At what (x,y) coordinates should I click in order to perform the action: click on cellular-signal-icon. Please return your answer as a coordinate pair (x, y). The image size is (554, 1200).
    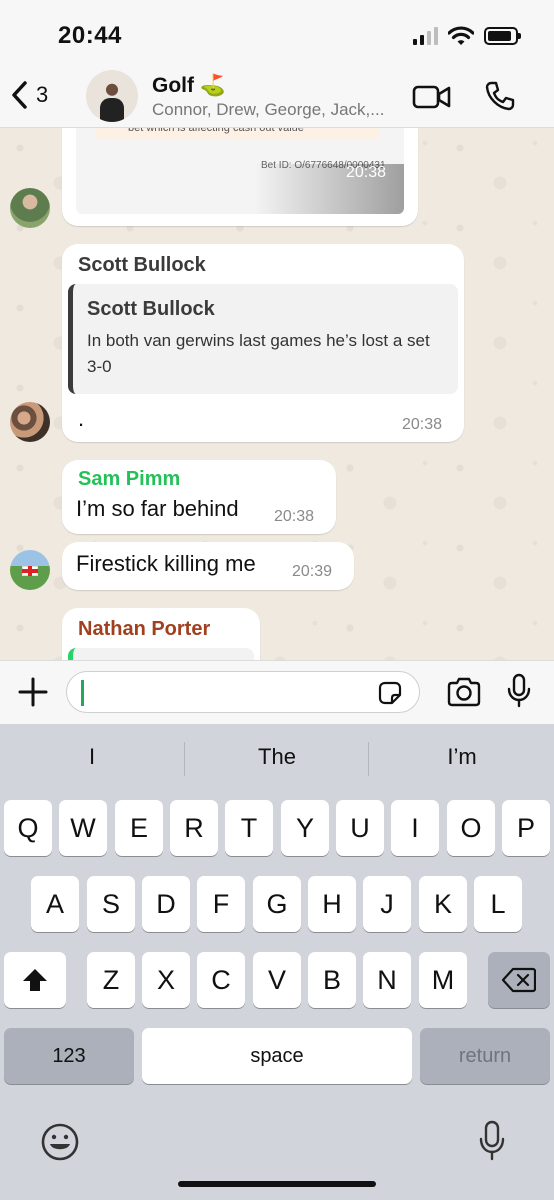
    Looking at the image, I should click on (425, 36).